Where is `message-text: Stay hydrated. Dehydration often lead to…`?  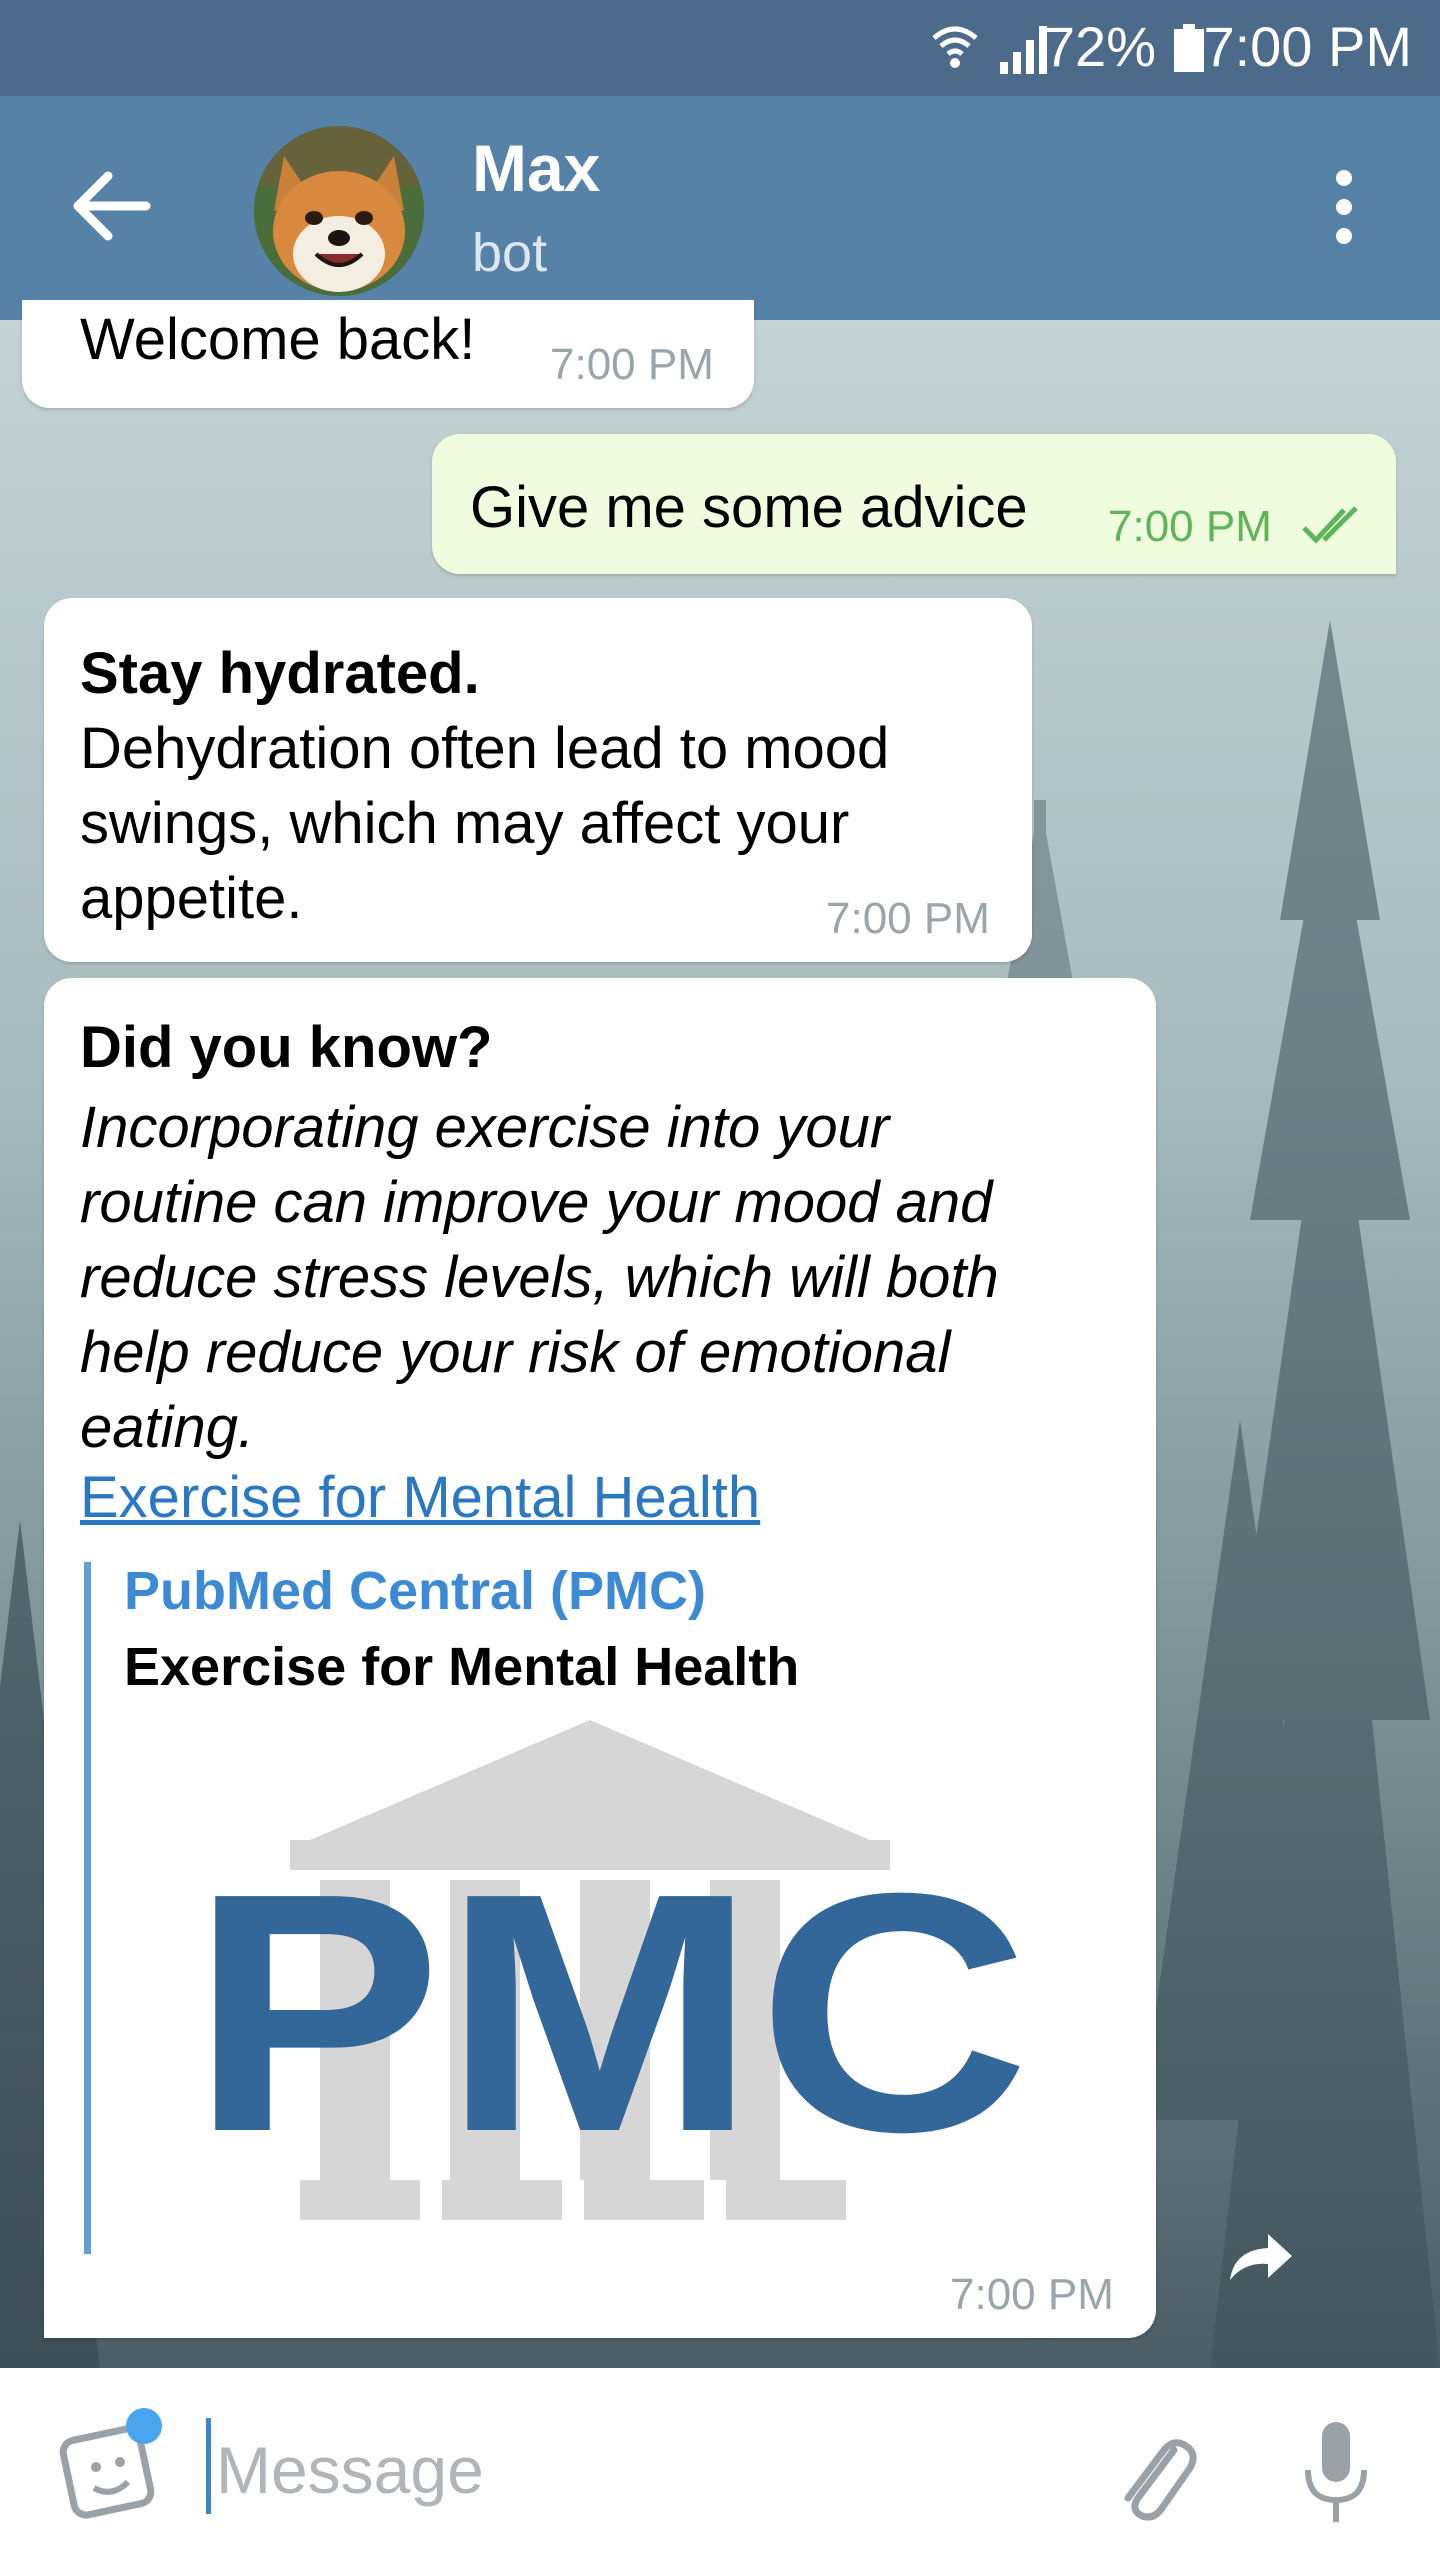 message-text: Stay hydrated. Dehydration often lead to… is located at coordinates (540, 786).